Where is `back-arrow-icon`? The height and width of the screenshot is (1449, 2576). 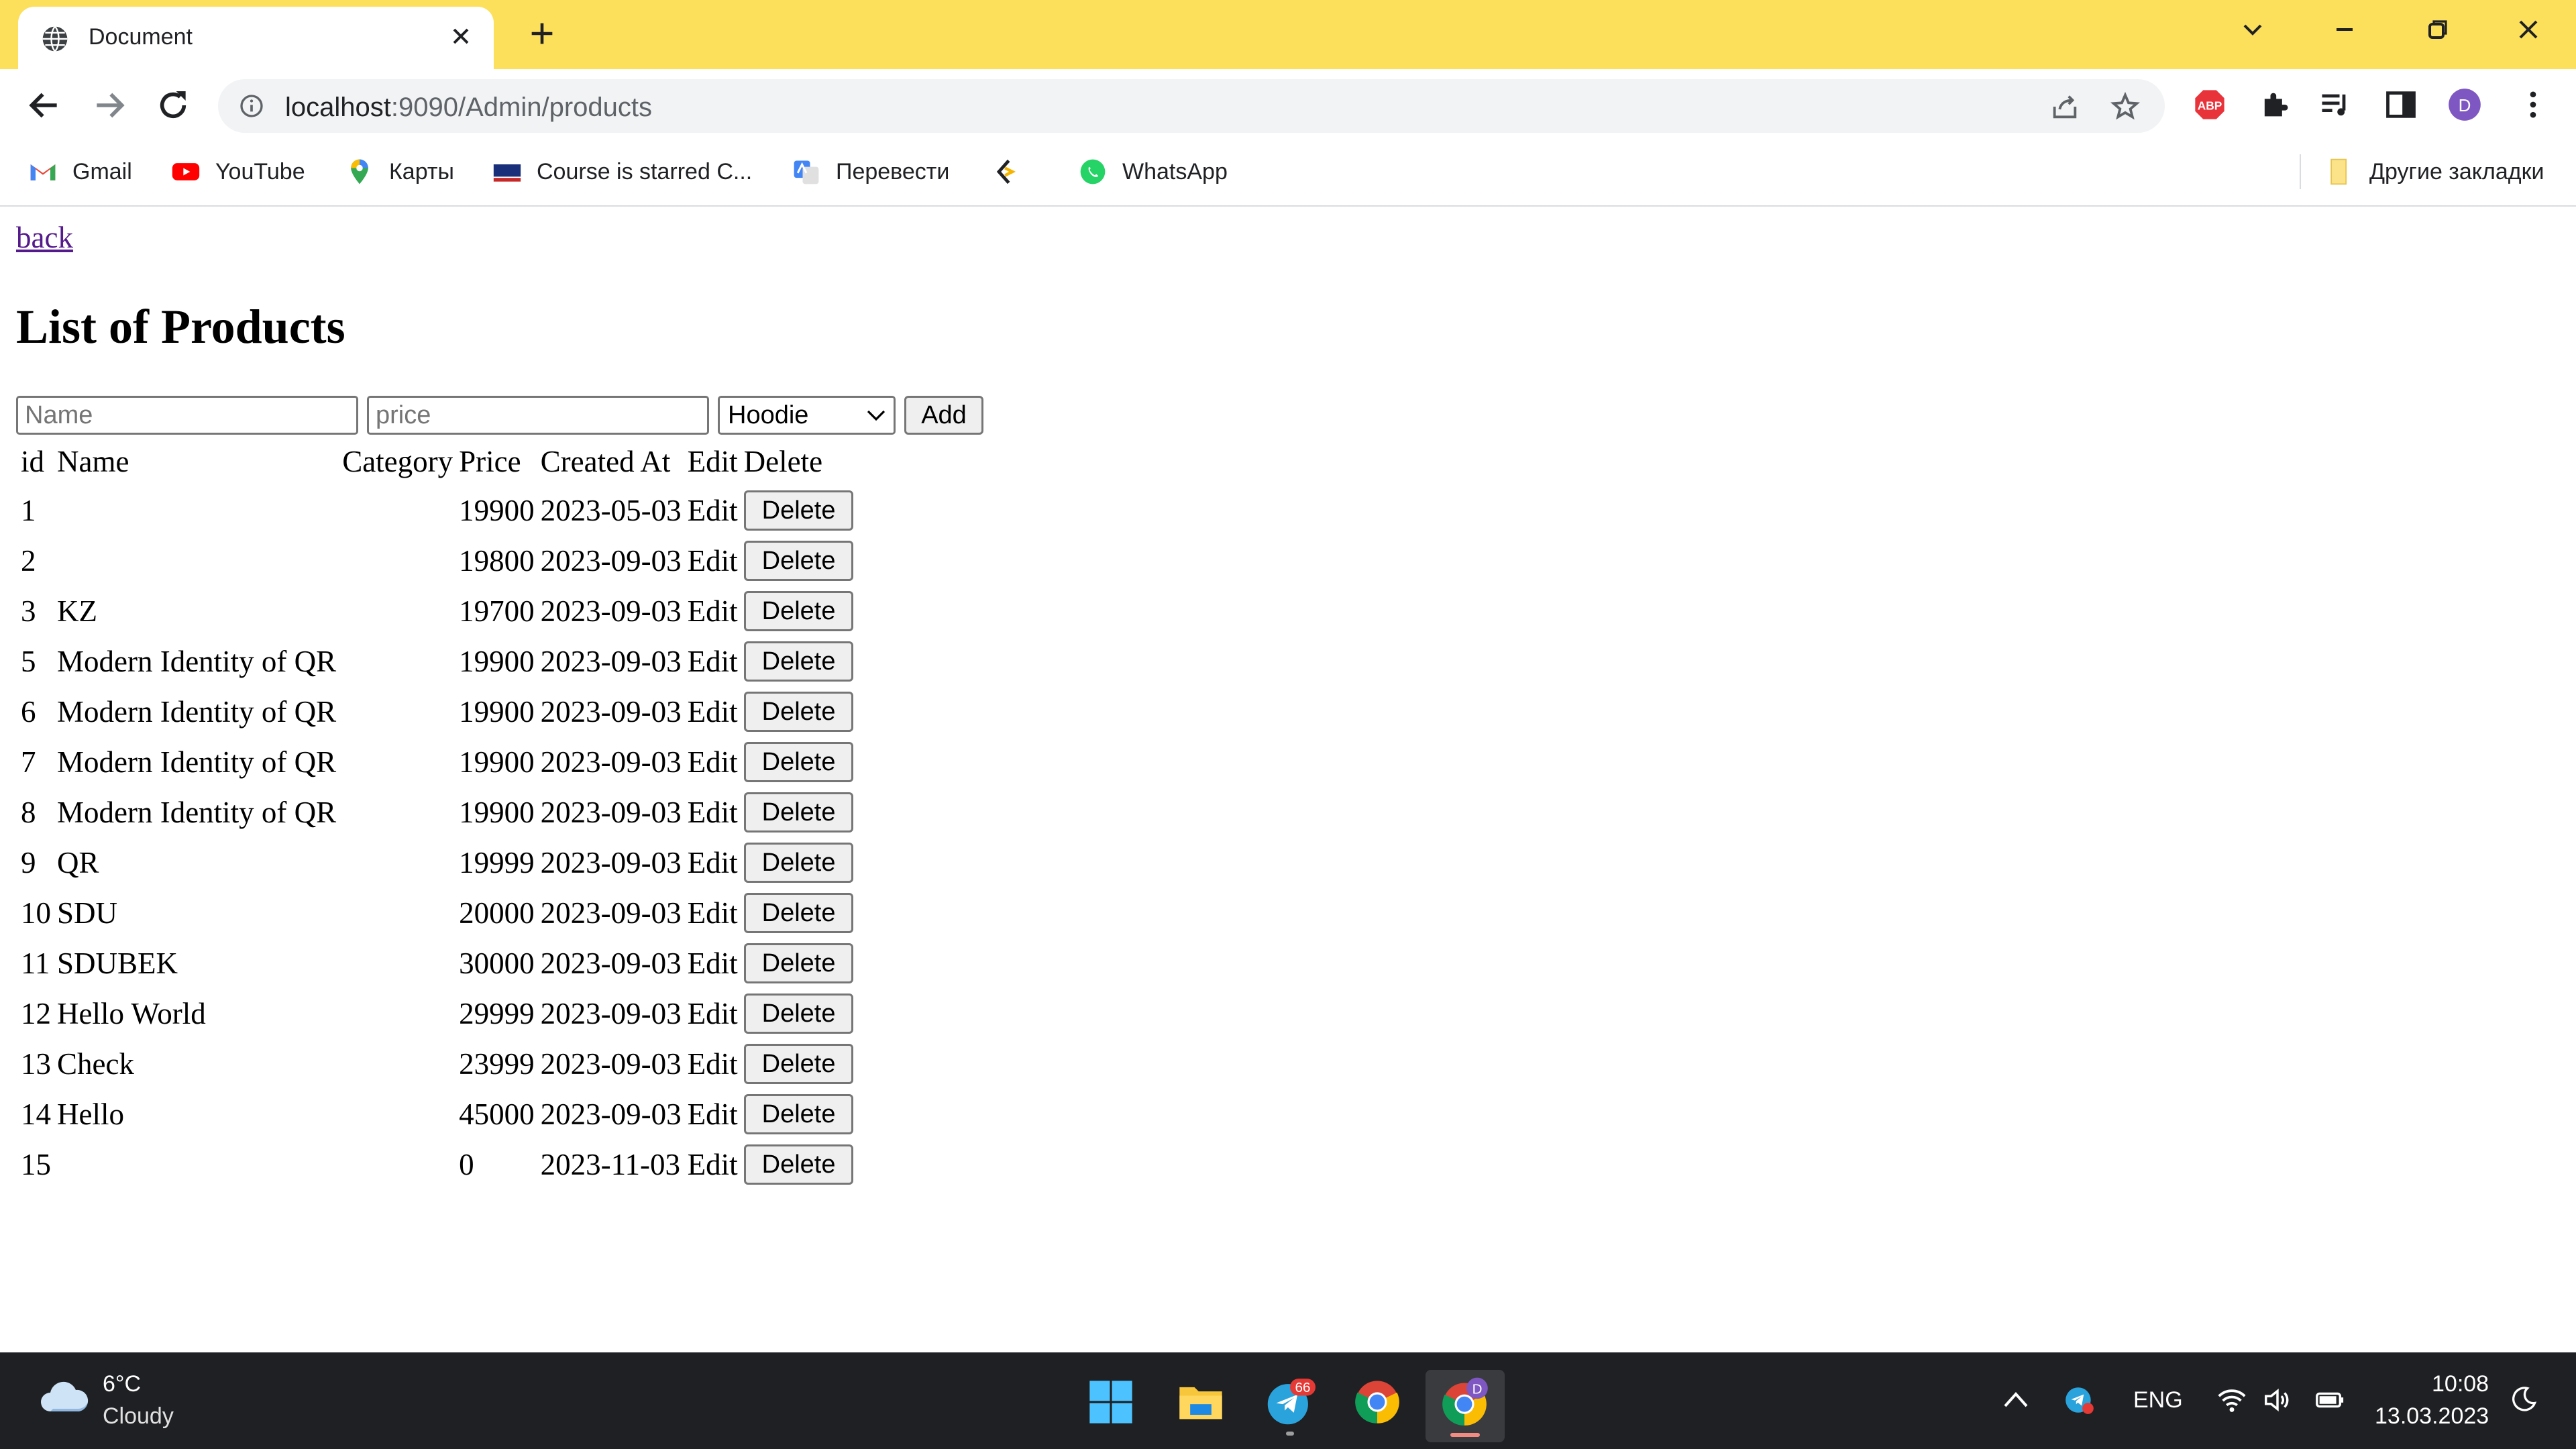 back-arrow-icon is located at coordinates (44, 105).